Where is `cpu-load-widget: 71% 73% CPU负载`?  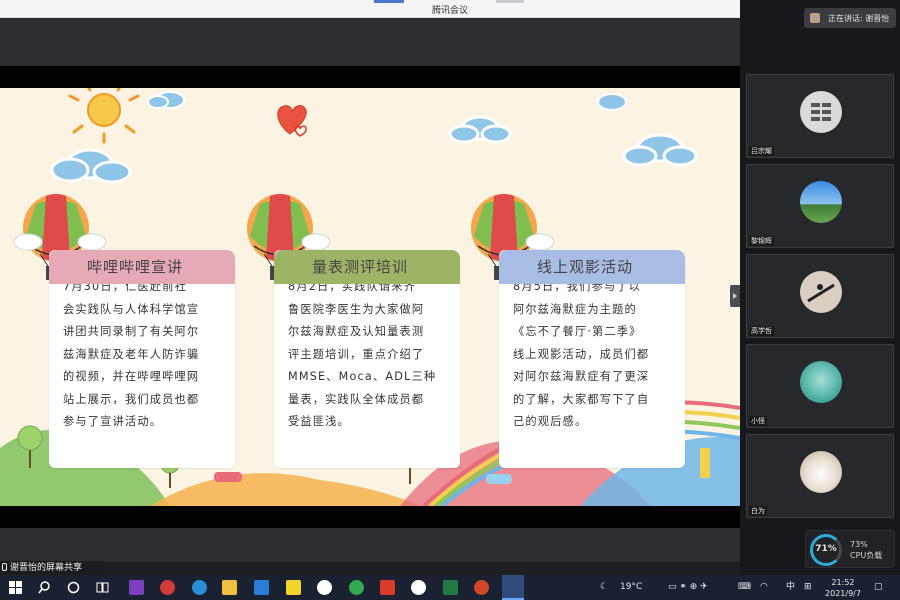
cpu-load-widget: 71% 73% CPU负载 is located at coordinates (850, 549).